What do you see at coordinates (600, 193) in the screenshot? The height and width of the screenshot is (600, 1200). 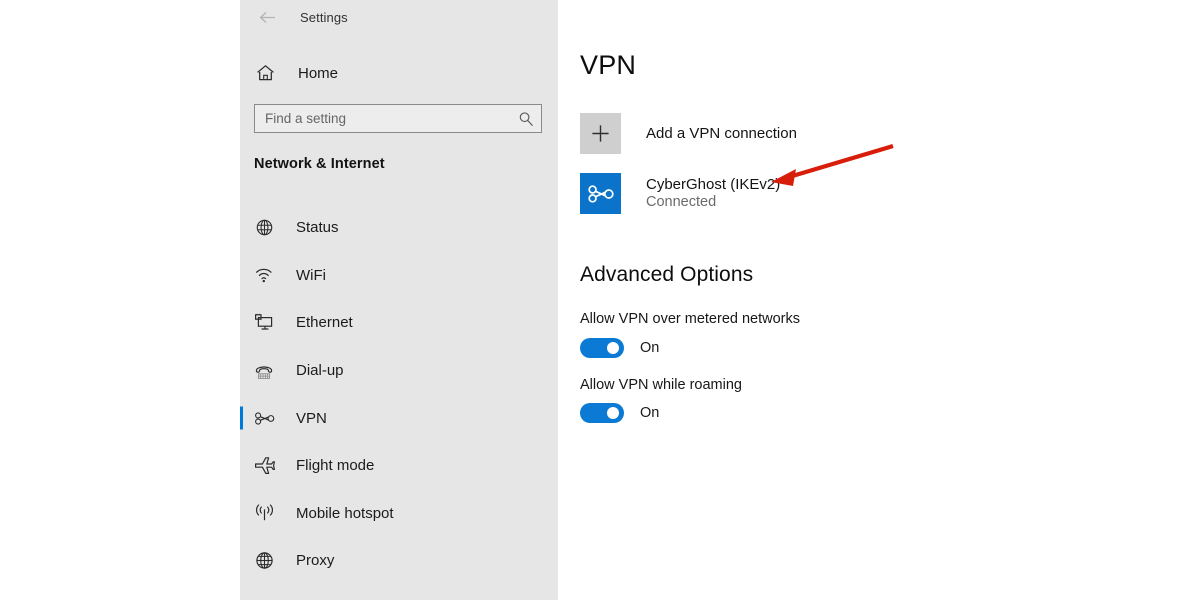 I see `vpn-tile-icon` at bounding box center [600, 193].